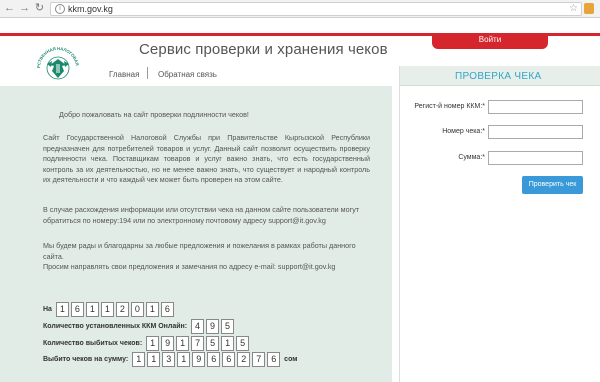  Describe the element at coordinates (552, 185) in the screenshot. I see `check-receipt-button: Проверить чек` at that location.